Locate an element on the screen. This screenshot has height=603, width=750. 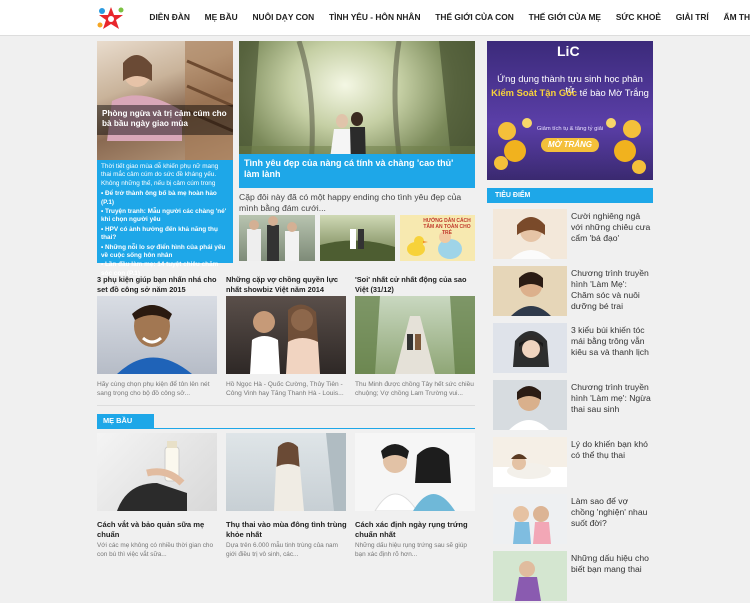
sidebar-item: Lý do khiến bạn khó có thể thụ thai is located at coordinates (573, 463).